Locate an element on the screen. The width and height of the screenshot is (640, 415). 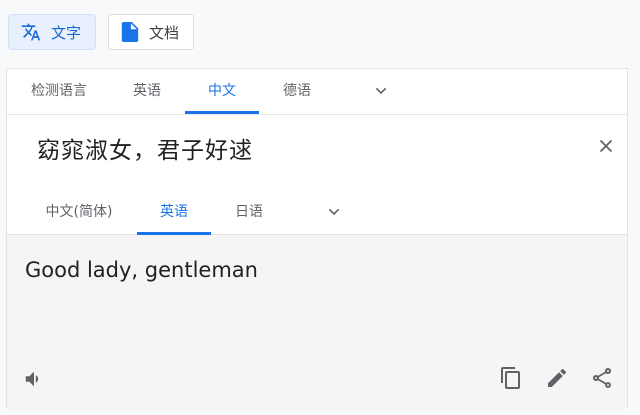
target-lang-chinese-simplified-tab: 中文(简体) is located at coordinates (79, 212).